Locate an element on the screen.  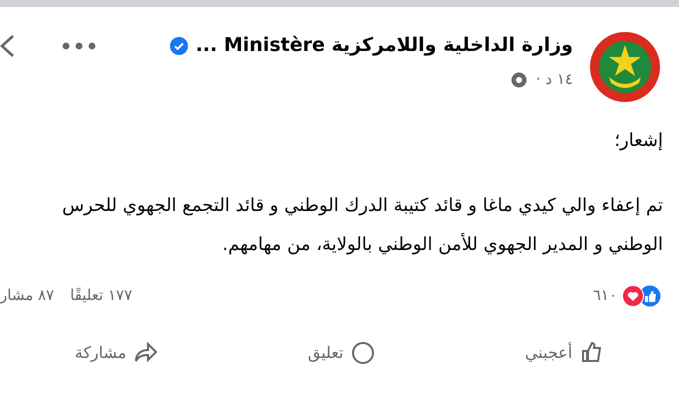
close-button is located at coordinates (7, 45).